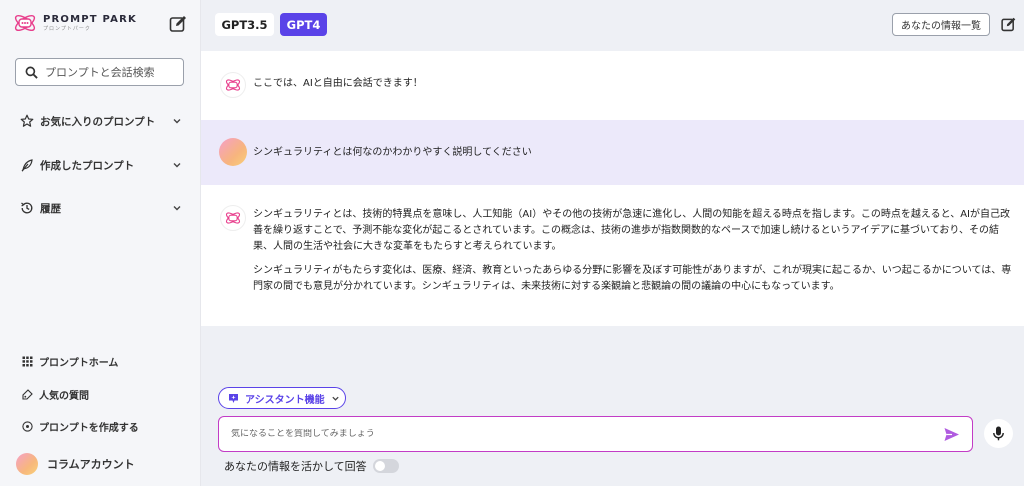 Image resolution: width=1024 pixels, height=486 pixels. I want to click on tag-icon, so click(27, 394).